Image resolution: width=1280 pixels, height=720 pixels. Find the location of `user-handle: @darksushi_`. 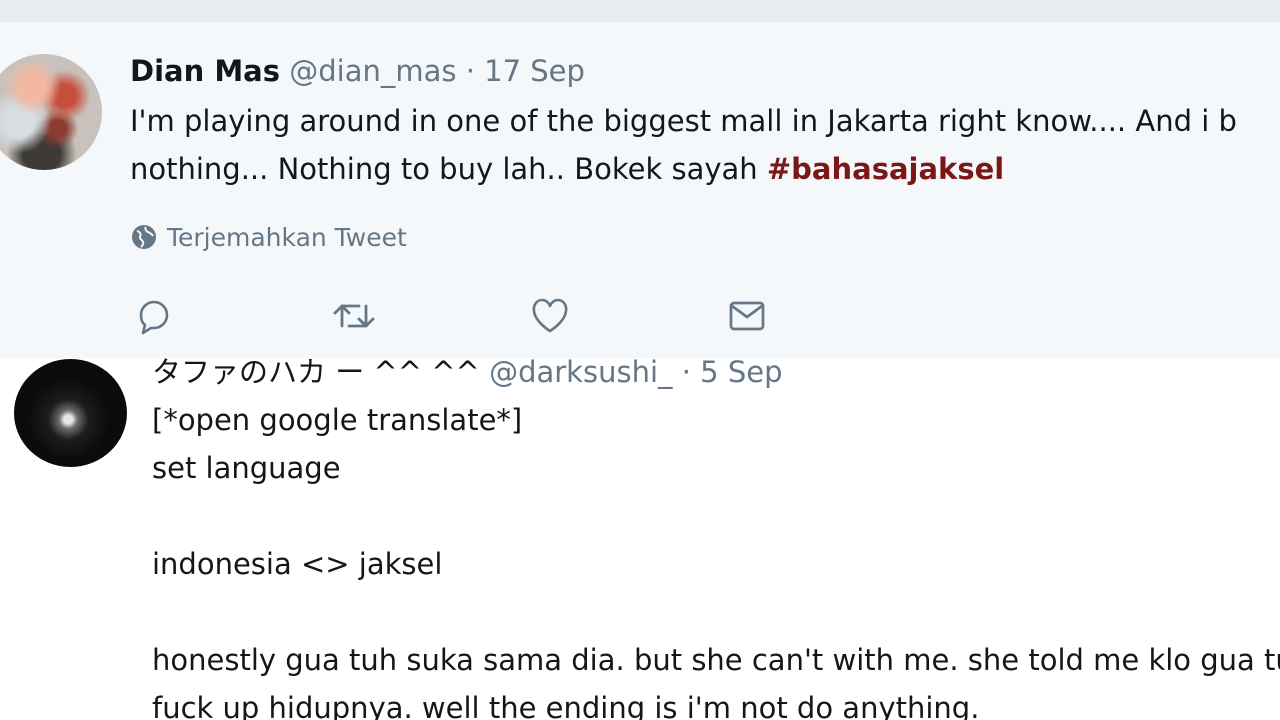

user-handle: @darksushi_ is located at coordinates (580, 373).